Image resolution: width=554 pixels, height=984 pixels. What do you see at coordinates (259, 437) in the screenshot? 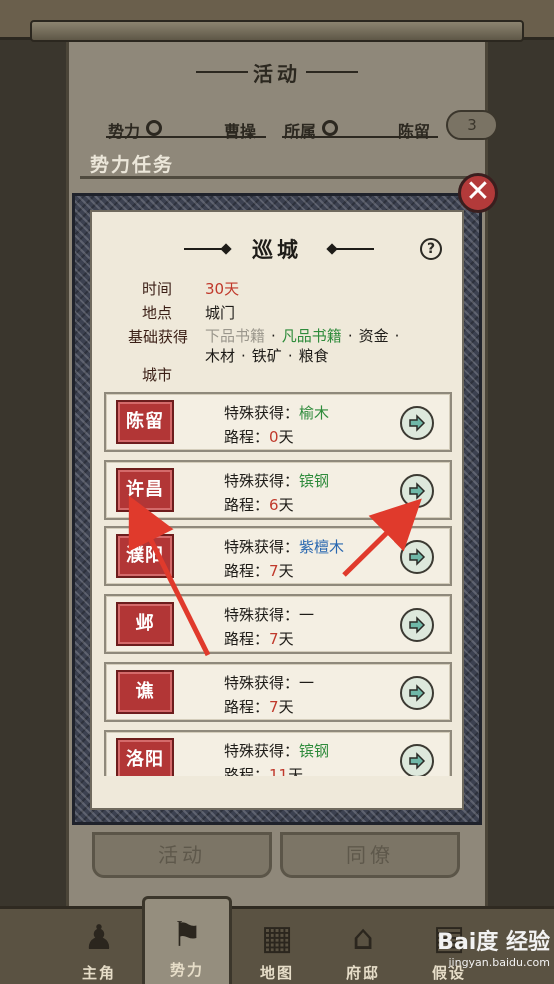
I see `route-days: 路程：0天` at bounding box center [259, 437].